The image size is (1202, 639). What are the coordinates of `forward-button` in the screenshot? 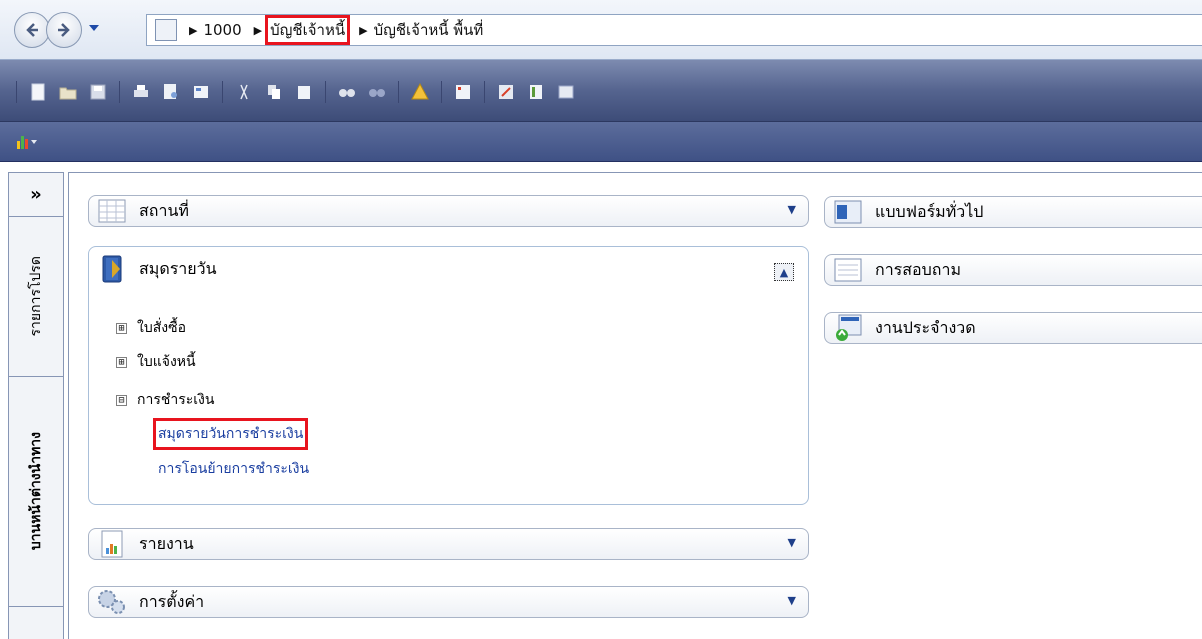 It's located at (64, 30).